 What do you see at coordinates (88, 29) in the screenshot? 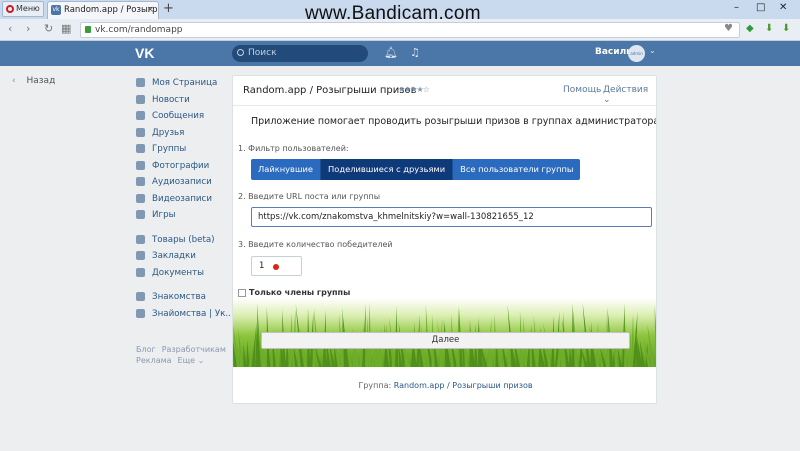
I see `lock-icon` at bounding box center [88, 29].